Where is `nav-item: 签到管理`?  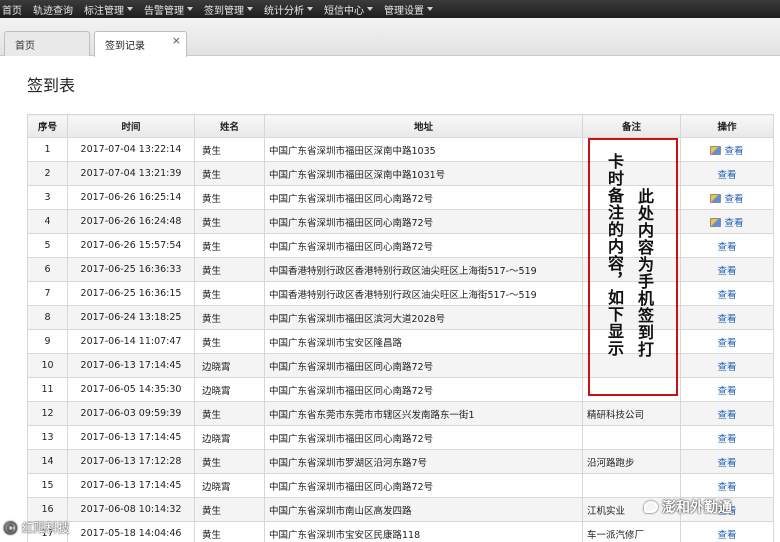
nav-item: 签到管理 is located at coordinates (234, 9).